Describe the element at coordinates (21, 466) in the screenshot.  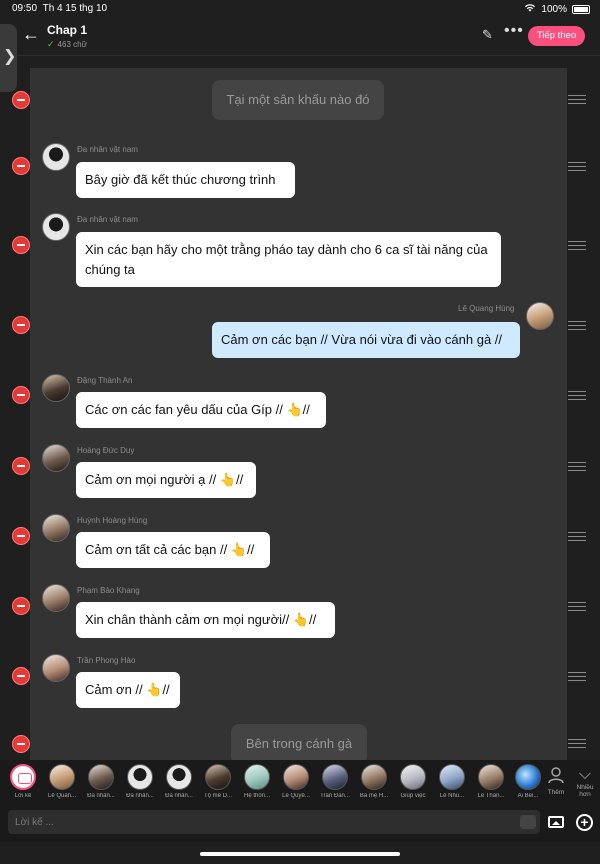
I see `delete-row-5-icon` at that location.